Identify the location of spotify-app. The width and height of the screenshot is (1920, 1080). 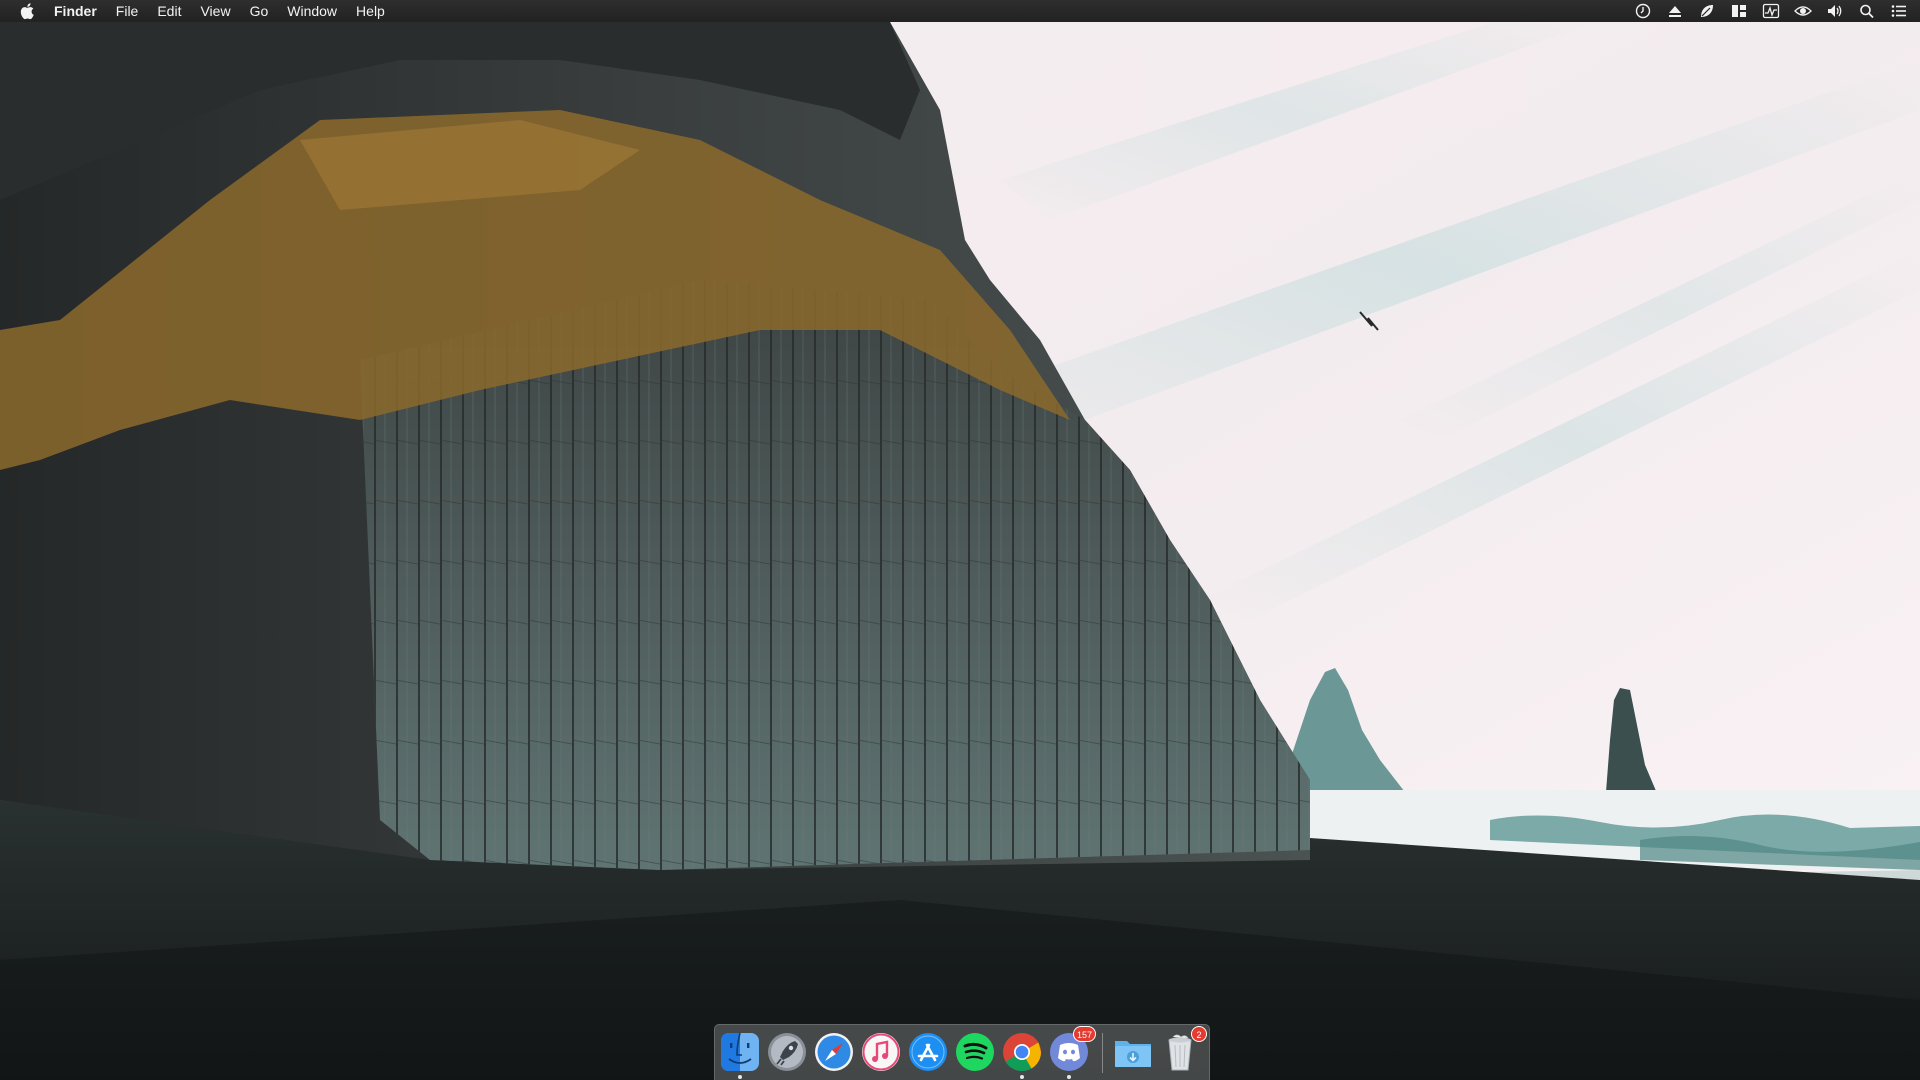
(975, 1052).